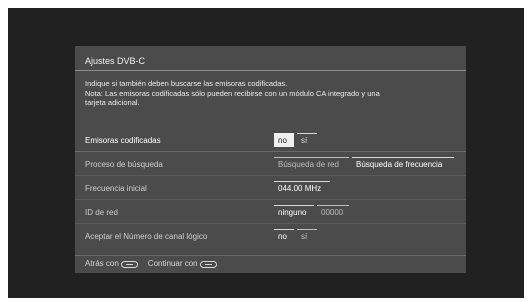 The height and width of the screenshot is (302, 530). Describe the element at coordinates (270, 214) in the screenshot. I see `row-network-id: ID de red ninguno 00000` at that location.